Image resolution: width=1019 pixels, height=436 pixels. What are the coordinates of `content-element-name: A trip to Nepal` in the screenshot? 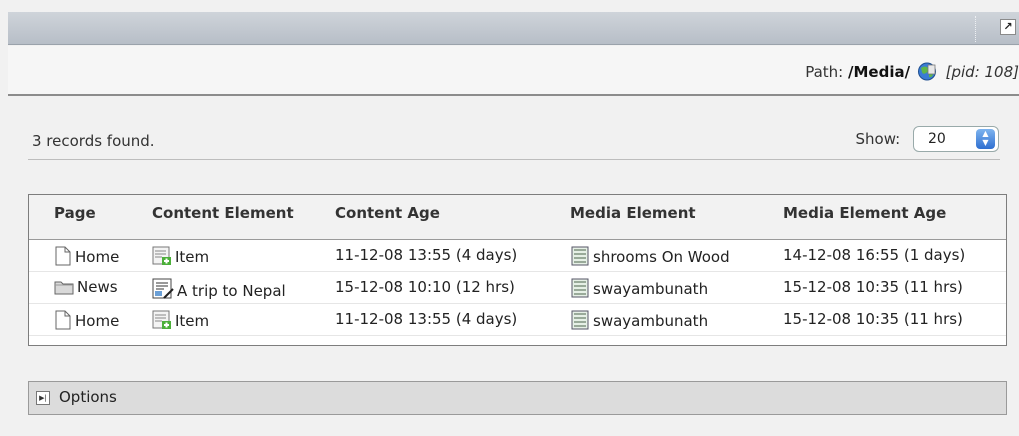 It's located at (231, 291).